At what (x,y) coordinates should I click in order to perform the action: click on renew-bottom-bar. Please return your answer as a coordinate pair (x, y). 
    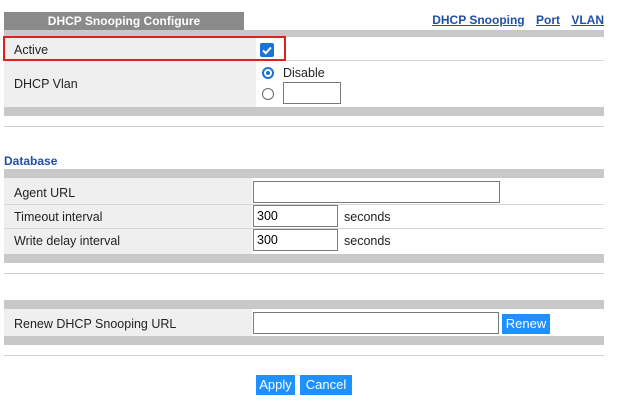
    Looking at the image, I should click on (304, 340).